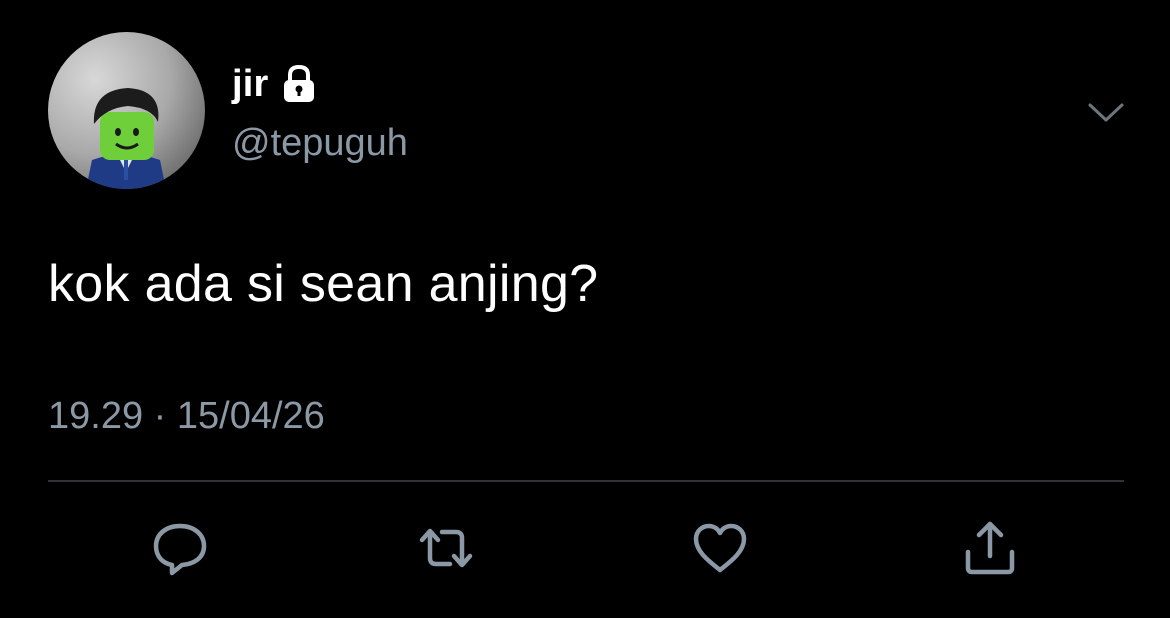  Describe the element at coordinates (126, 110) in the screenshot. I see `avatar` at that location.